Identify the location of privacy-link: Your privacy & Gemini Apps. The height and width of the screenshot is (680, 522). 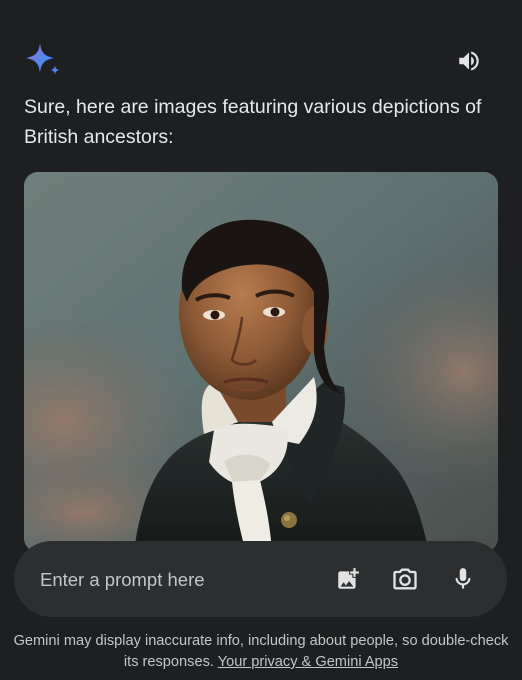
(308, 662).